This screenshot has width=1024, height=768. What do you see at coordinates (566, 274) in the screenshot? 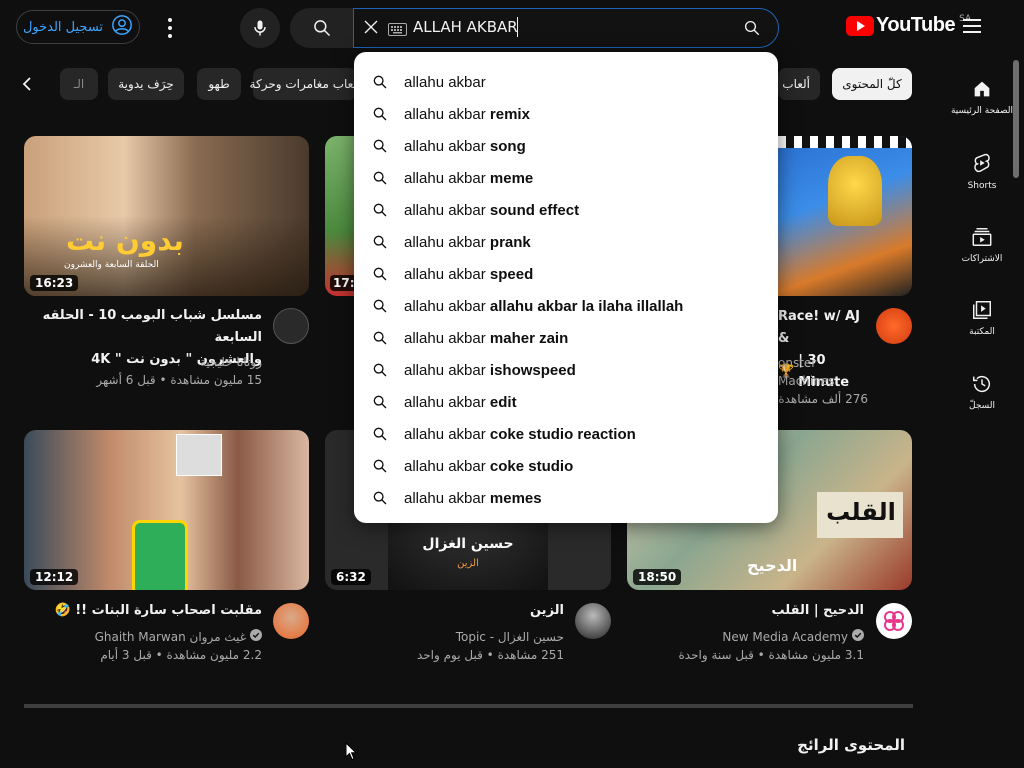
I see `search-suggestion: allahu akbar speed` at bounding box center [566, 274].